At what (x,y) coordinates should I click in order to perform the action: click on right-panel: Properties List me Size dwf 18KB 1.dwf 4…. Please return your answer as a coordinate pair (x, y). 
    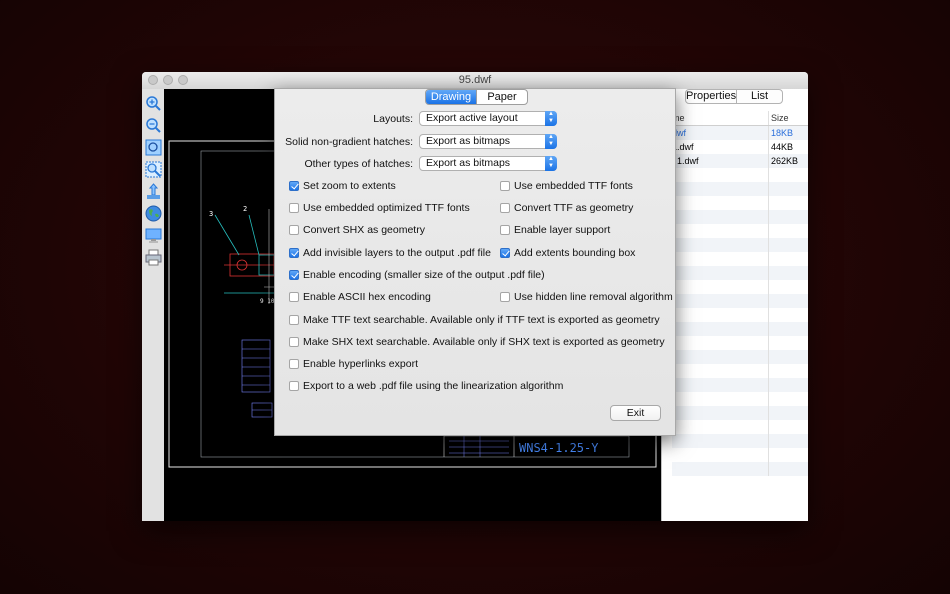
    Looking at the image, I should click on (734, 305).